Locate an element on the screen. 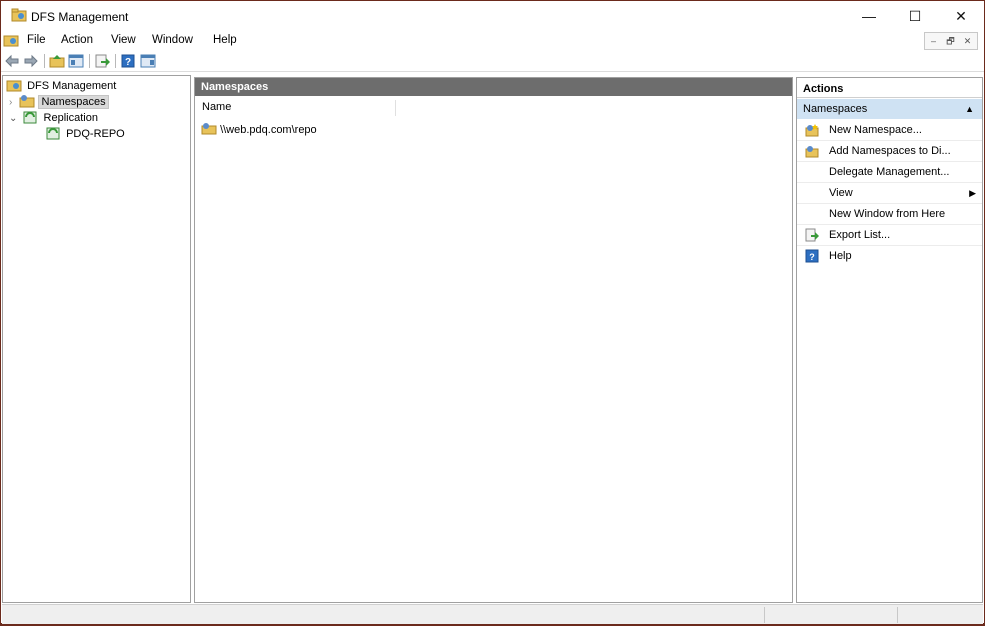 The width and height of the screenshot is (985, 626). maximize-button: ☐ is located at coordinates (915, 16).